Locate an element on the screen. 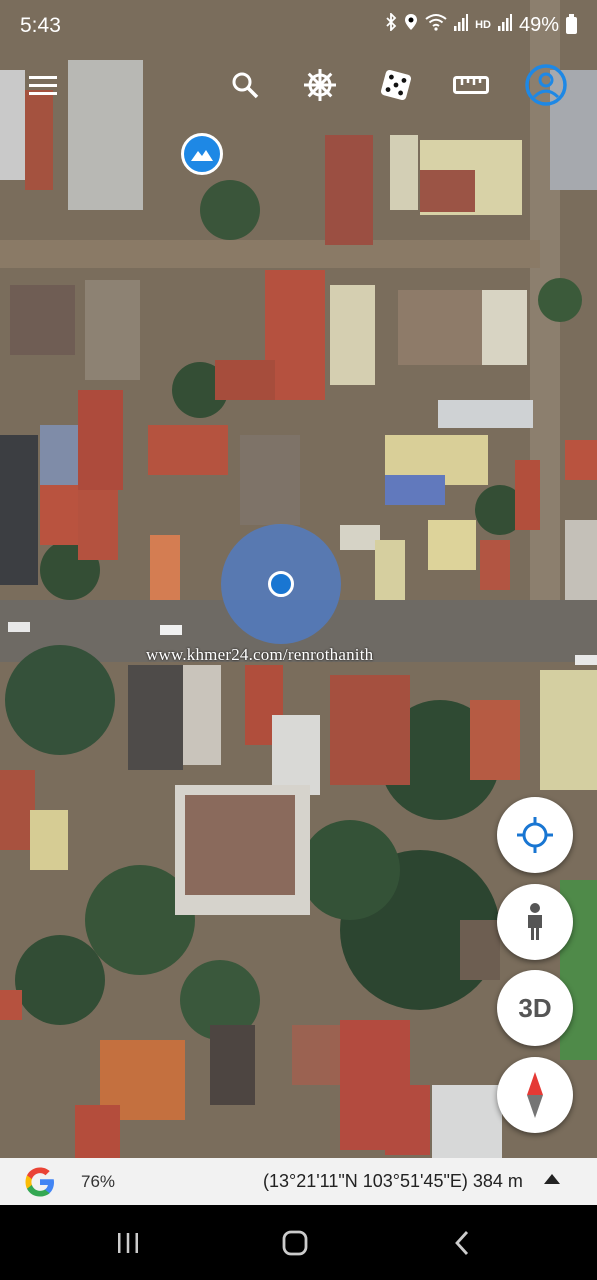 The height and width of the screenshot is (1280, 597). voyager-button is located at coordinates (320, 85).